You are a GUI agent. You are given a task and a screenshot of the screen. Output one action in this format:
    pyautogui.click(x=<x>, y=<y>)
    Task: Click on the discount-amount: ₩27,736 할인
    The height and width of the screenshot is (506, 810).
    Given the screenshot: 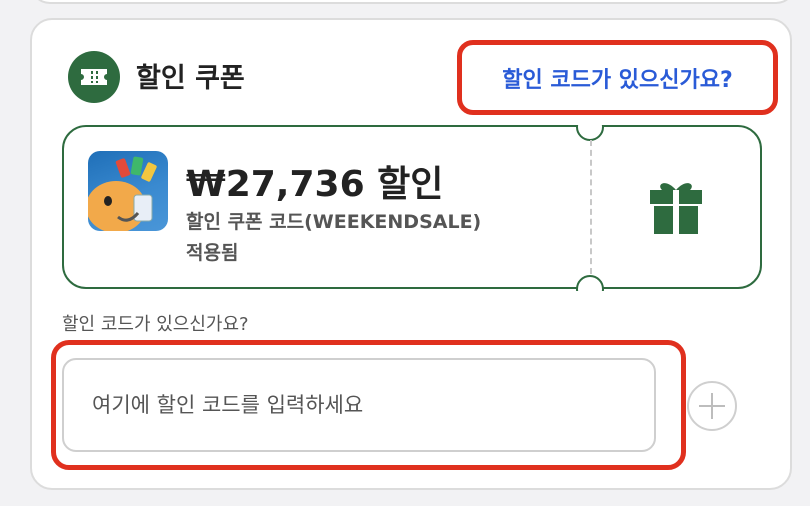 What is the action you would take?
    pyautogui.click(x=315, y=184)
    